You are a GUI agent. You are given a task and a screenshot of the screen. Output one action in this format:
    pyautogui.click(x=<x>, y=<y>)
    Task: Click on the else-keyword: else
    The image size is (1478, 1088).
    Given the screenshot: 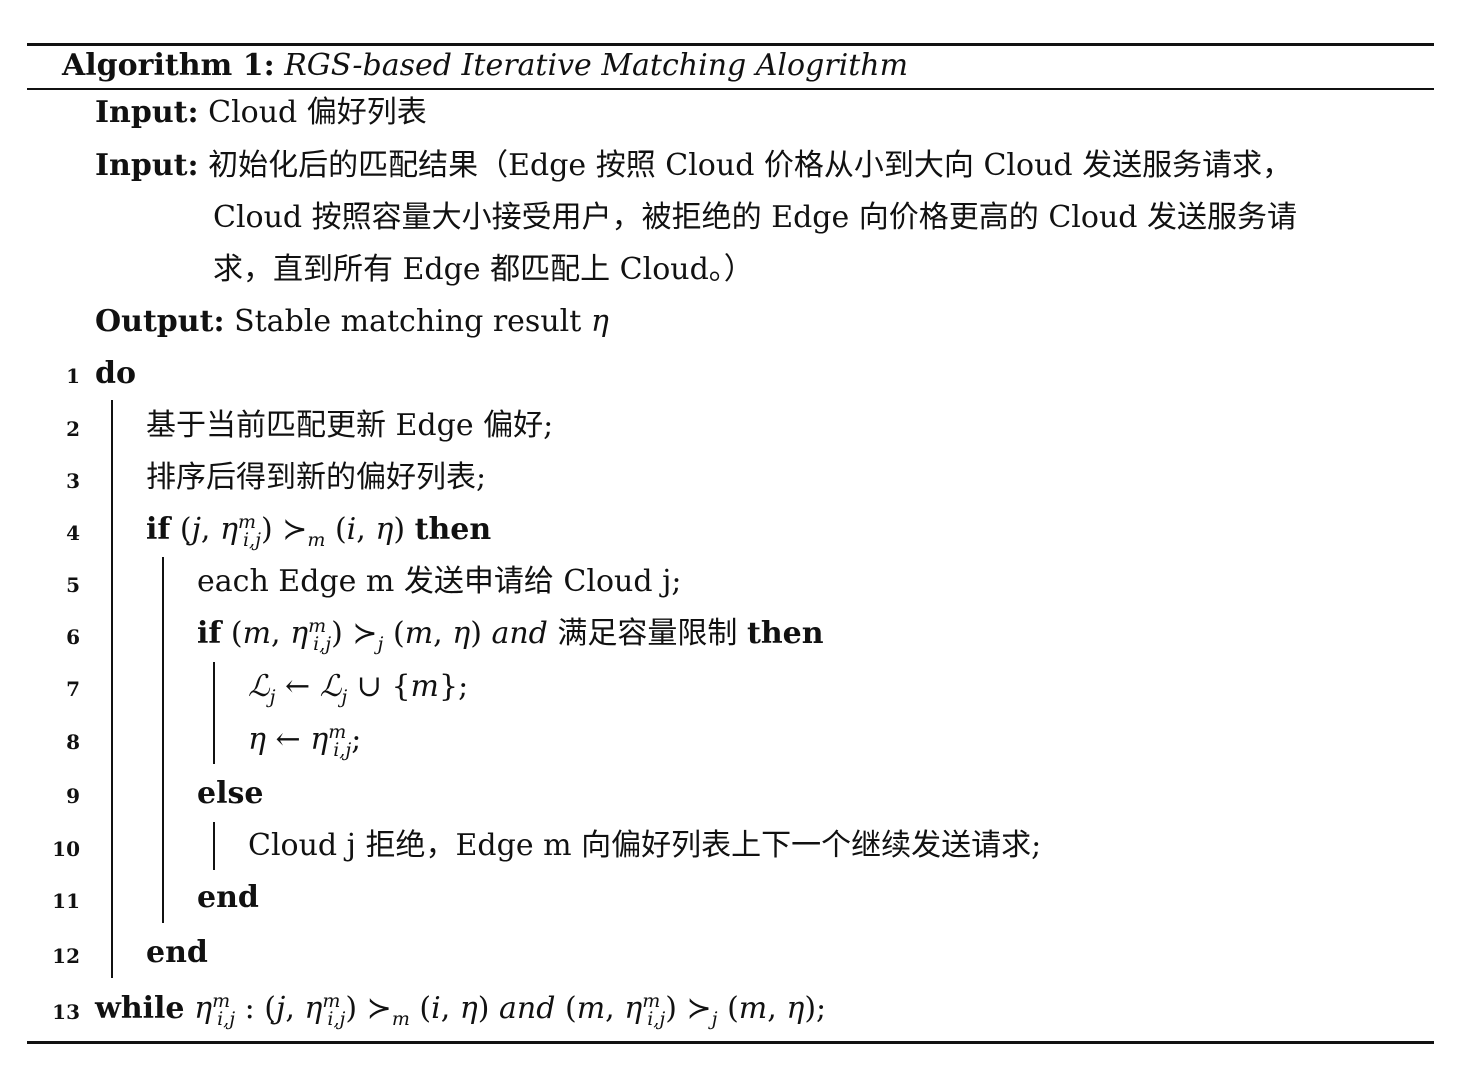 What is the action you would take?
    pyautogui.click(x=230, y=793)
    